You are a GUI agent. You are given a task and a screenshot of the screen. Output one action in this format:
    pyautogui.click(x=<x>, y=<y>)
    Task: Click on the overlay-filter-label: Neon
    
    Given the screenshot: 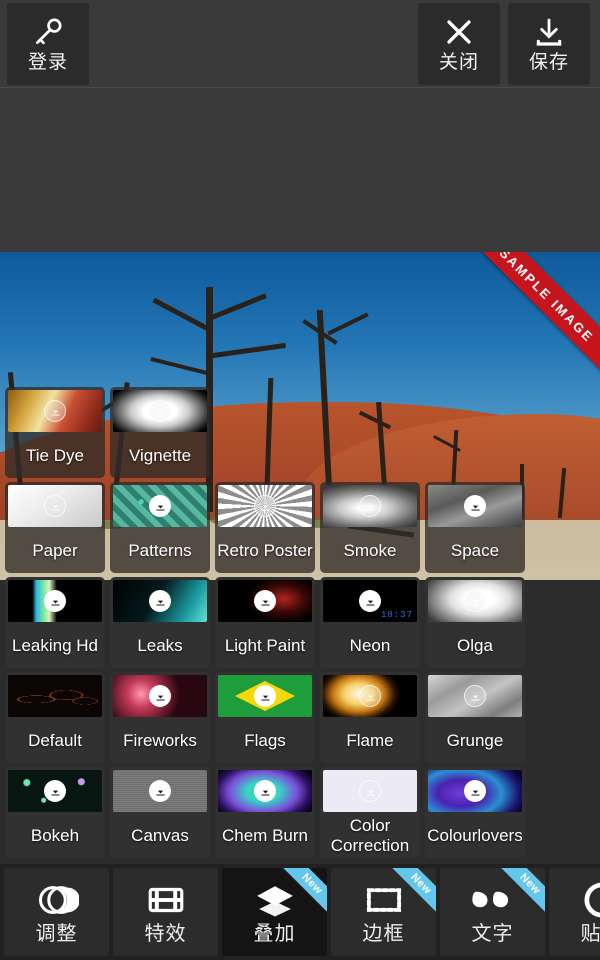 What is the action you would take?
    pyautogui.click(x=370, y=645)
    